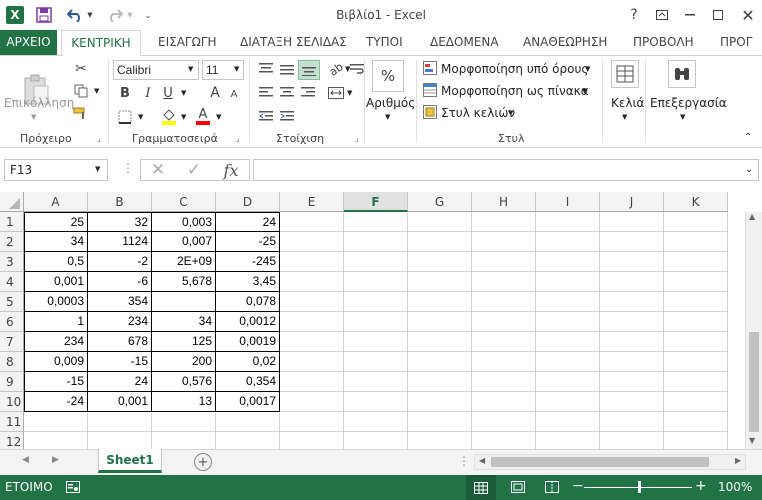  I want to click on cell: -2, so click(120, 262).